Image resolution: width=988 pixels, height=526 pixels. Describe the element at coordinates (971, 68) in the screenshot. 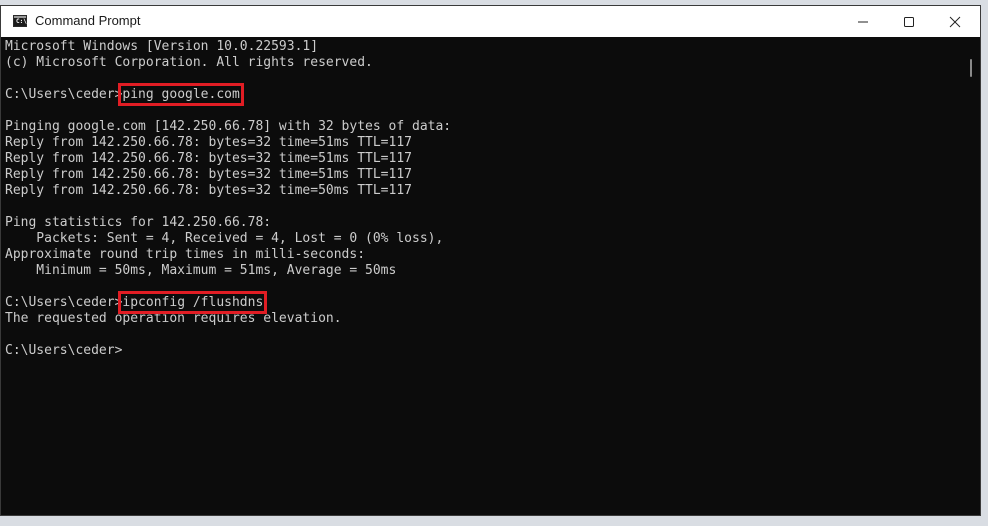

I see `scrollbar-thumb` at that location.